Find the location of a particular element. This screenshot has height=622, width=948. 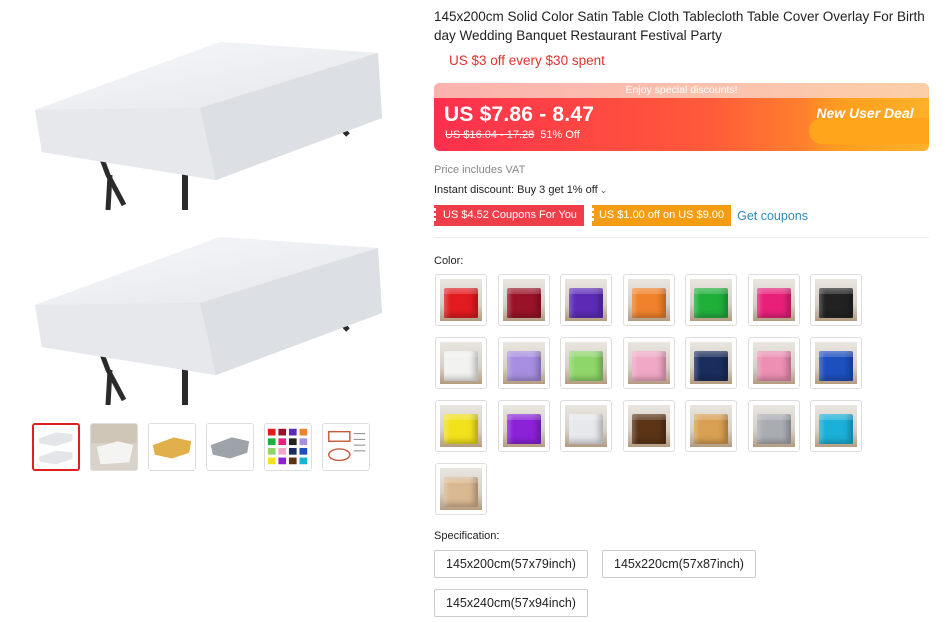

instant-discount-label: Instant discount: Buy 3 get 1% off is located at coordinates (516, 190).